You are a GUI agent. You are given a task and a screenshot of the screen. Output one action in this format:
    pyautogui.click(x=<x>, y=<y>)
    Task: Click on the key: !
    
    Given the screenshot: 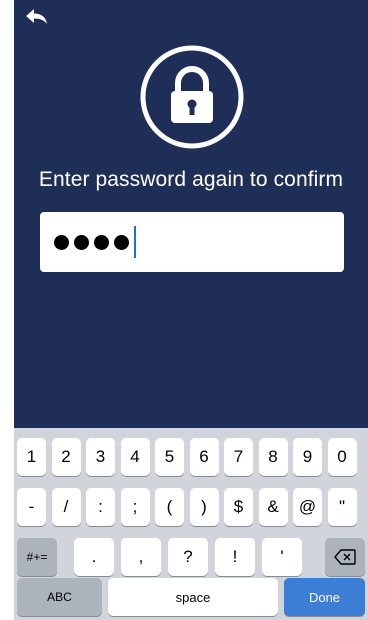 What is the action you would take?
    pyautogui.click(x=235, y=557)
    